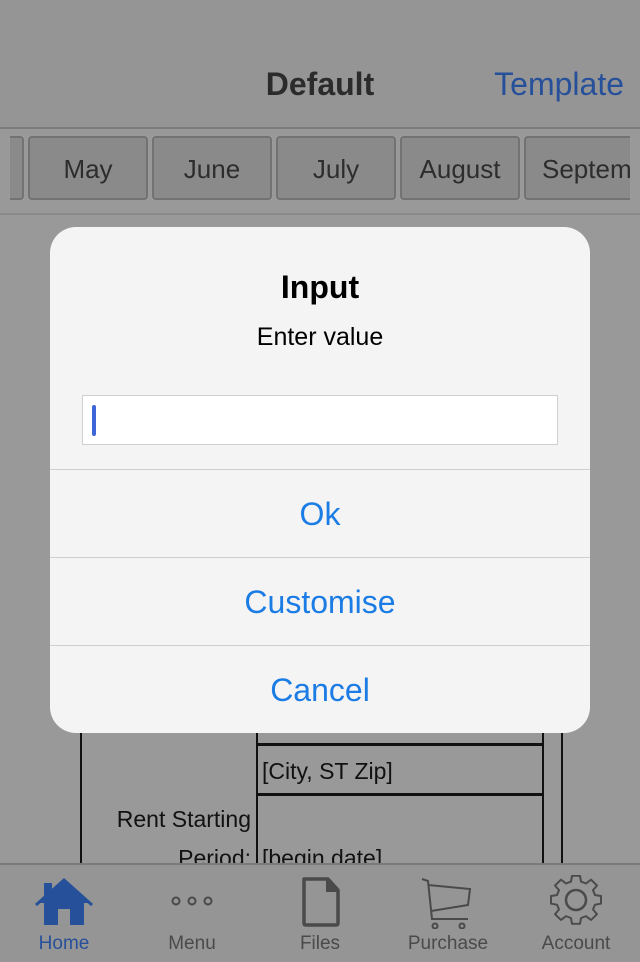  Describe the element at coordinates (562, 796) in the screenshot. I see `page-border-right` at that location.